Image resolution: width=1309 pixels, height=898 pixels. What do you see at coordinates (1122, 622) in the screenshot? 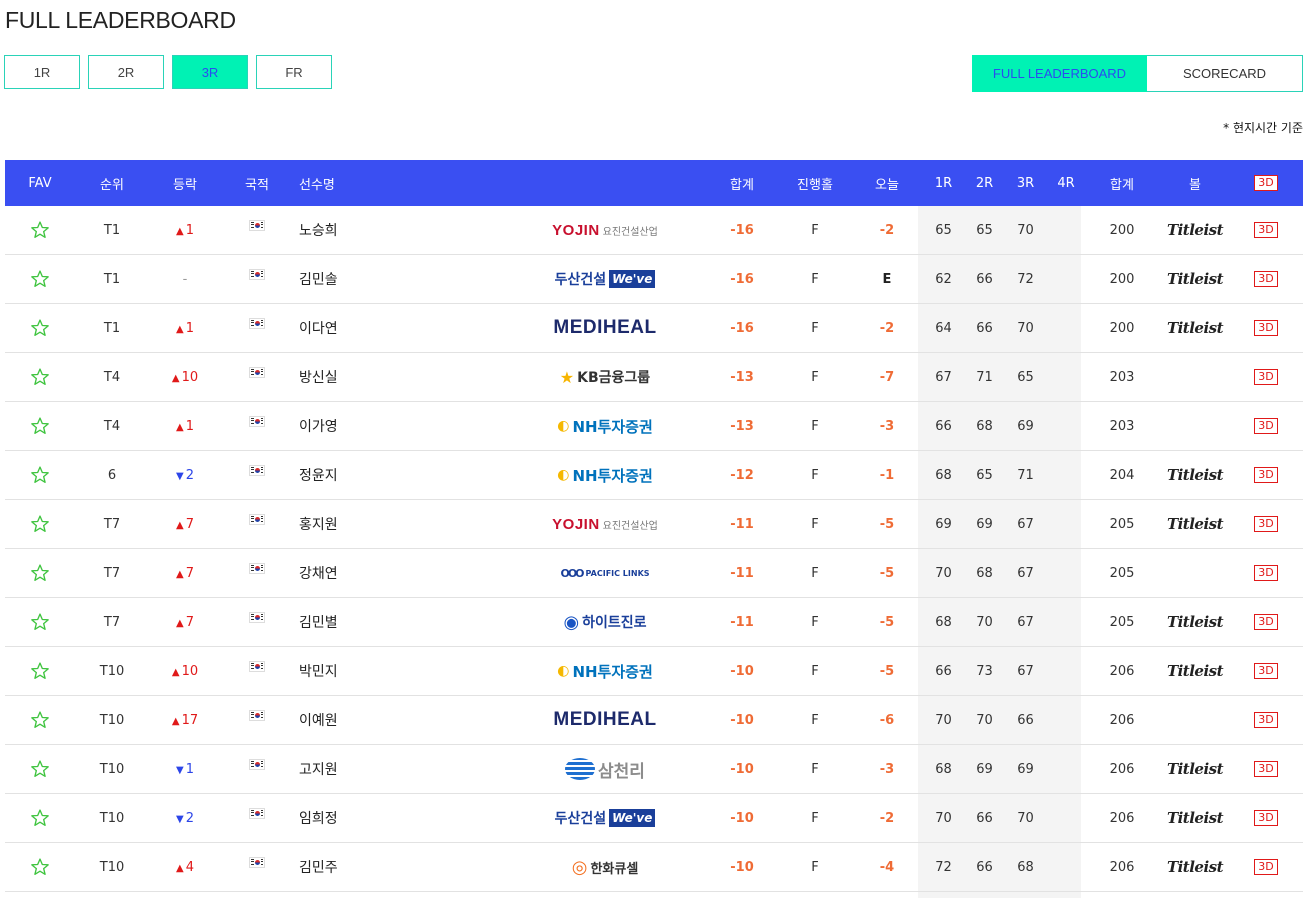
I see `total-strokes: 205` at bounding box center [1122, 622].